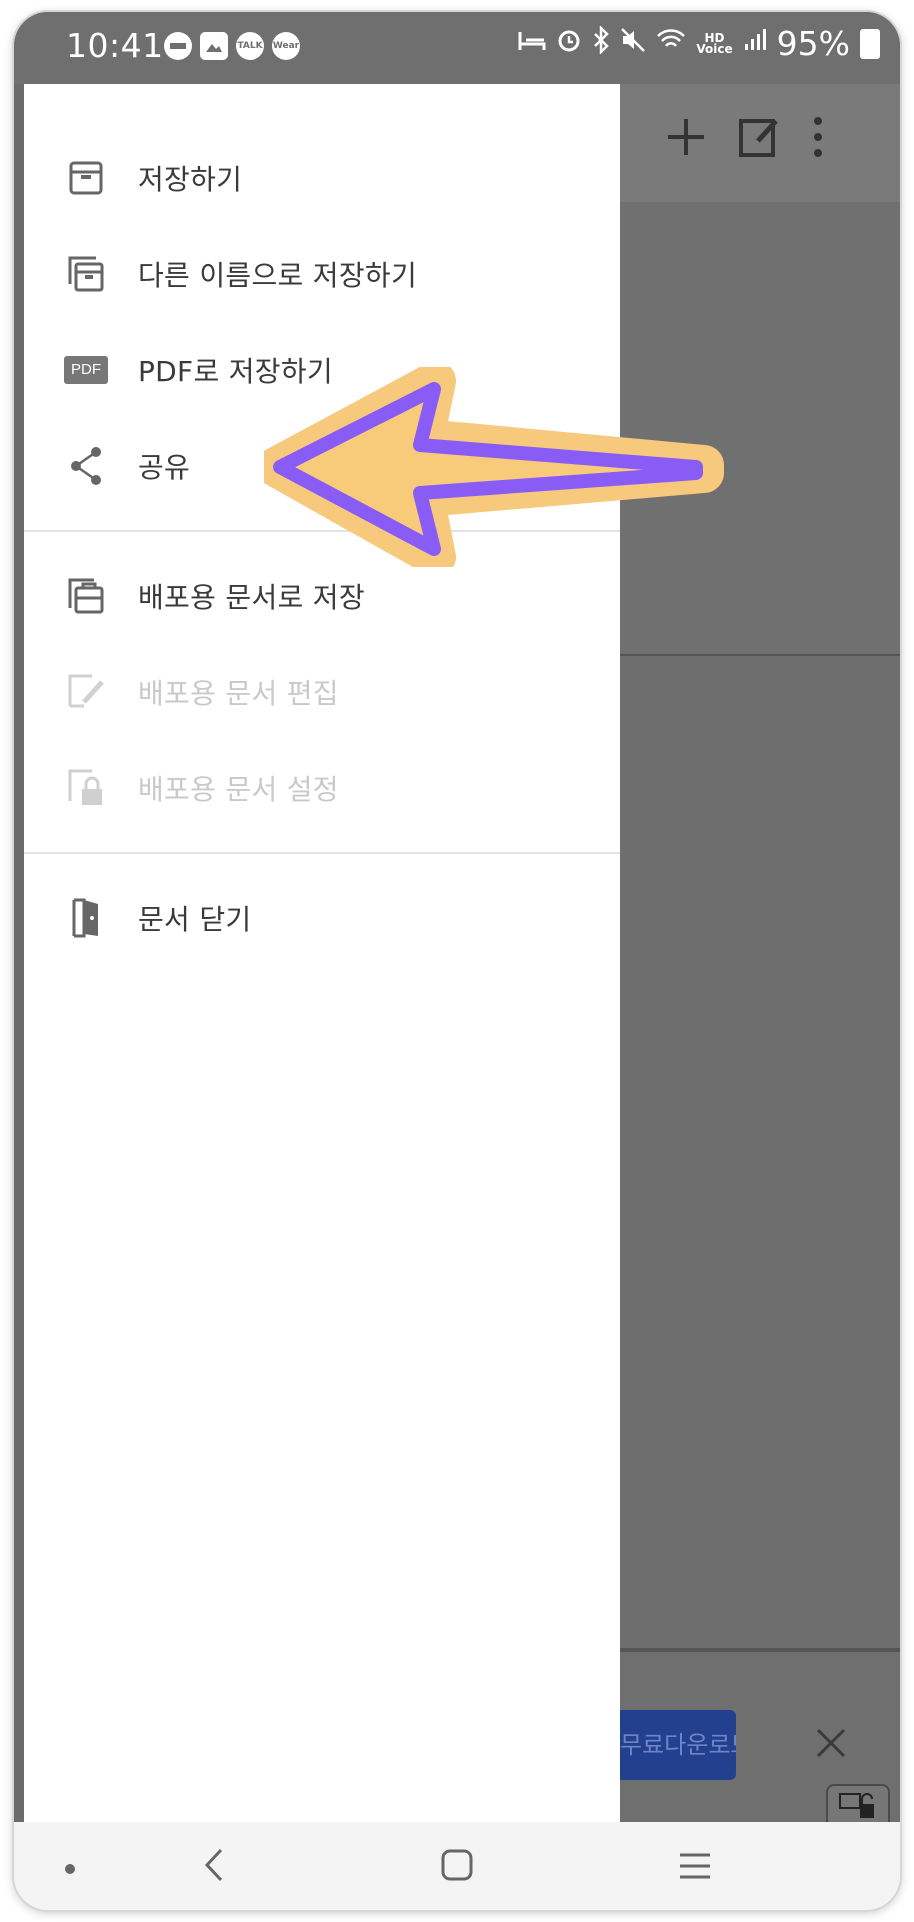 Image resolution: width=914 pixels, height=1922 pixels. I want to click on signal-icon, so click(755, 43).